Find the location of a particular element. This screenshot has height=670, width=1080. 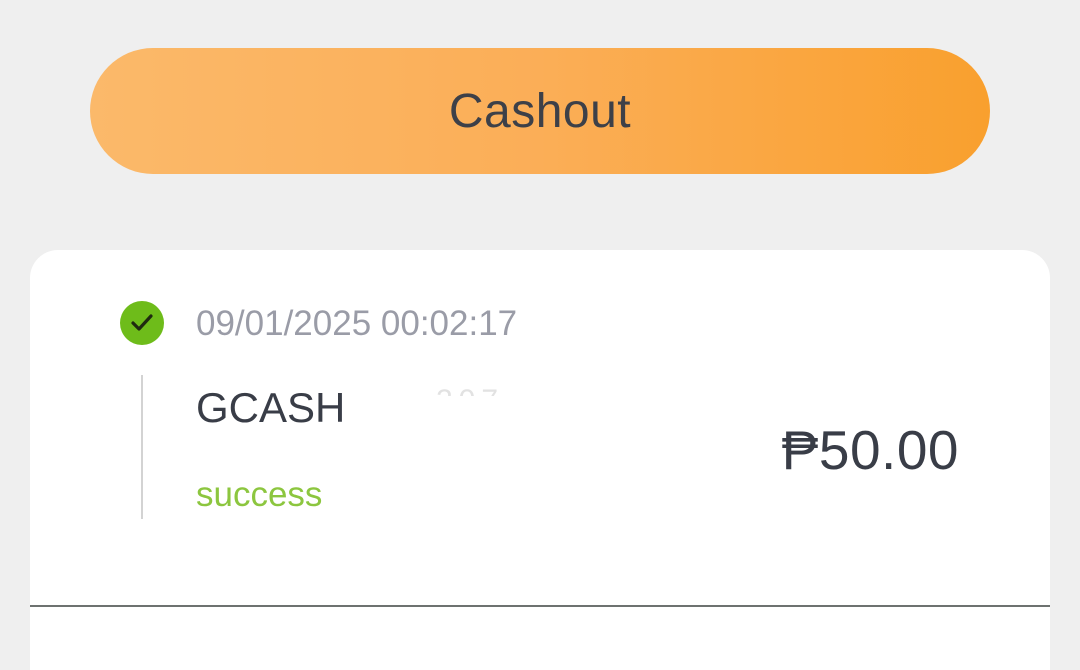

divider is located at coordinates (540, 606).